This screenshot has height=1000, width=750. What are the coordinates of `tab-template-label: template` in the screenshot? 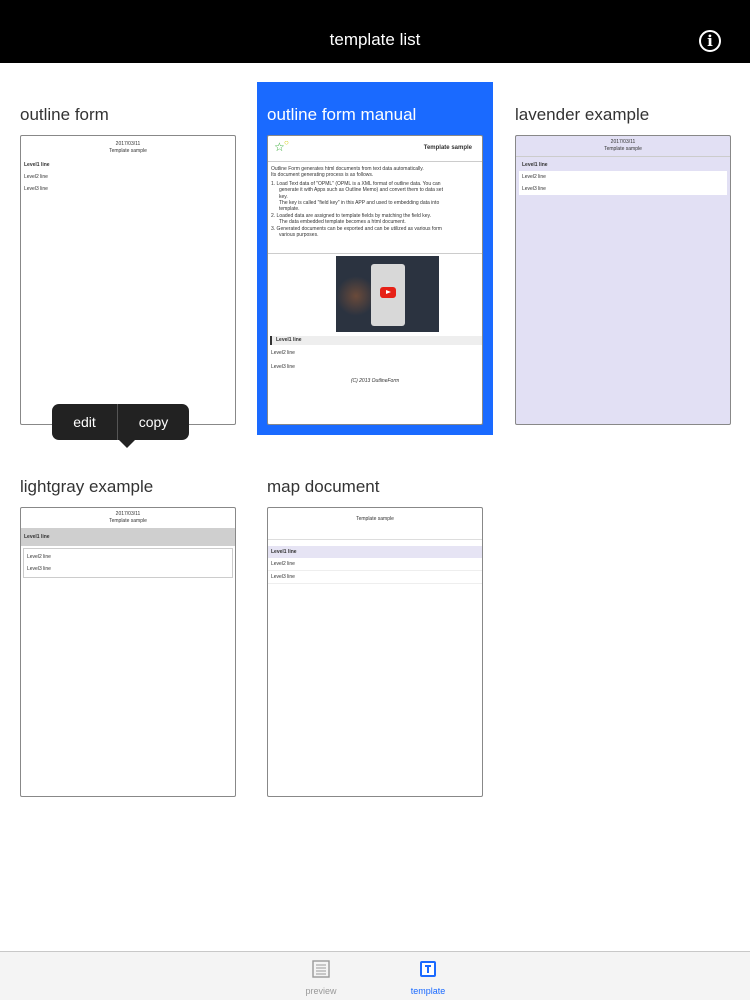 It's located at (428, 991).